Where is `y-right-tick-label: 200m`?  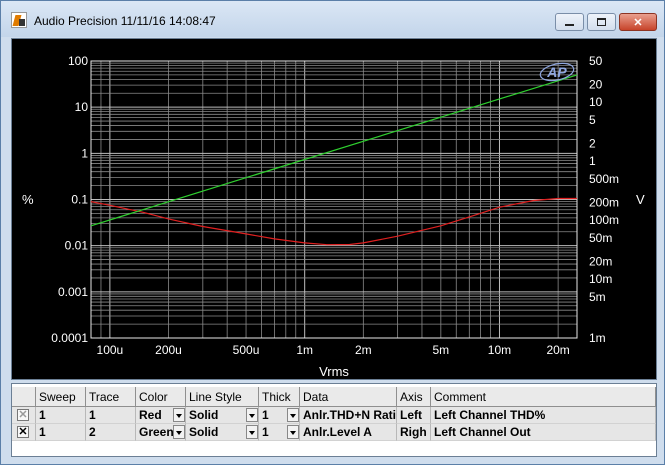 y-right-tick-label: 200m is located at coordinates (604, 202).